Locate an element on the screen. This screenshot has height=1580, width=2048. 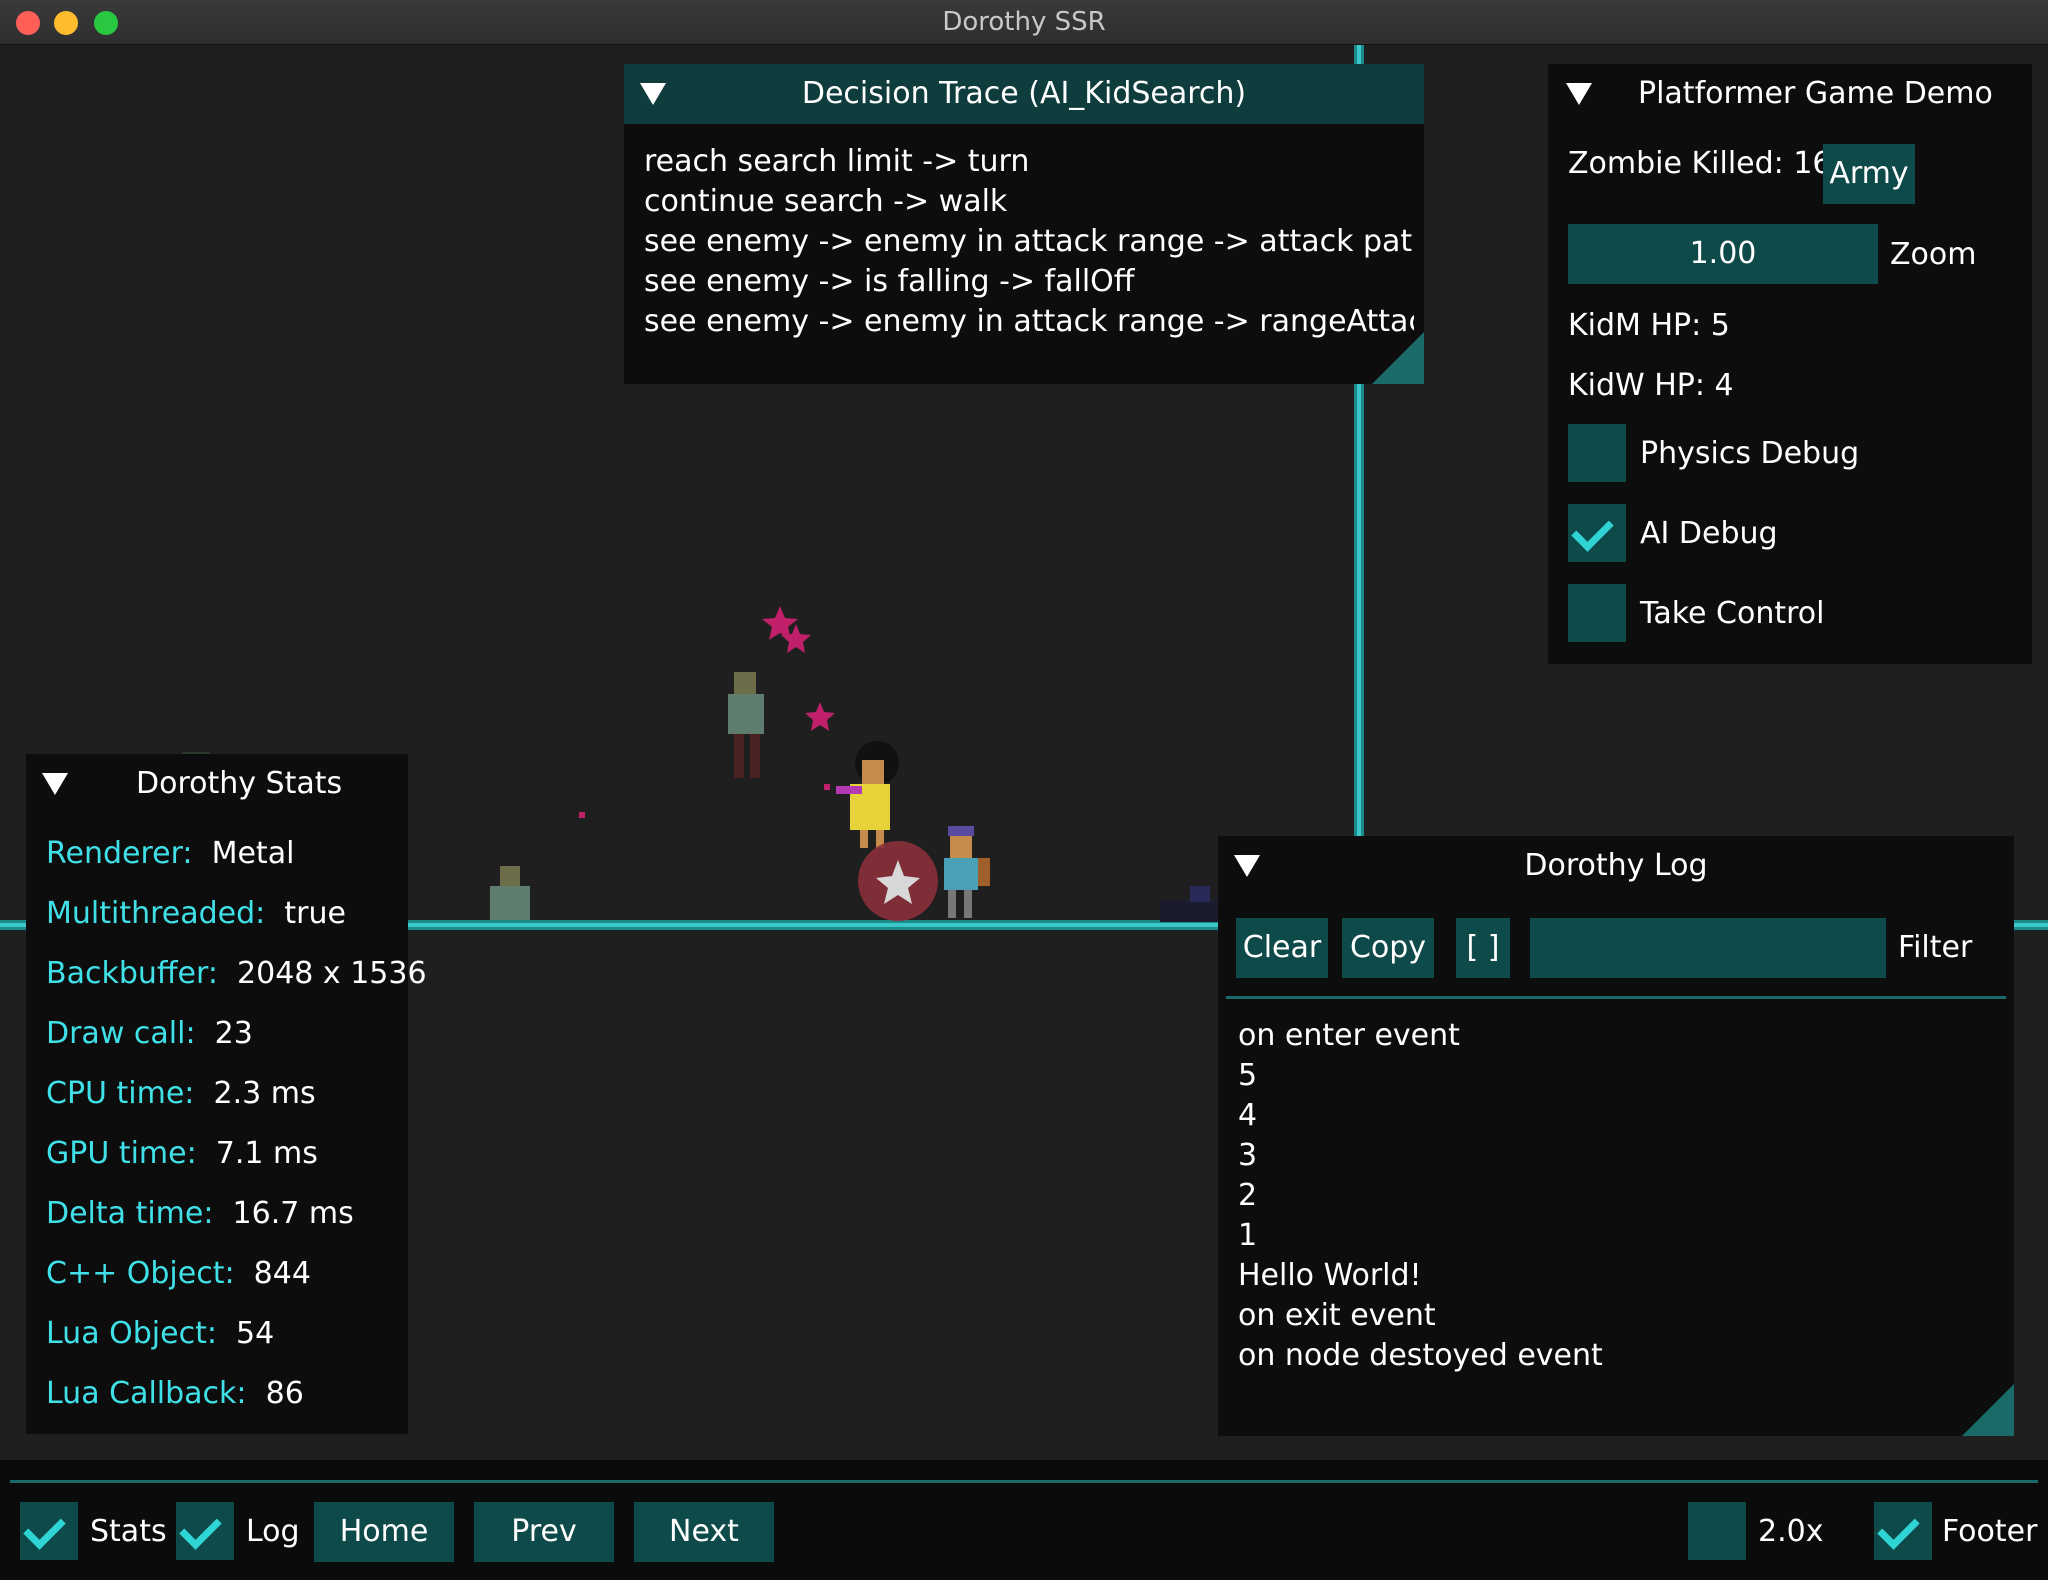
decision-trace-header: Decision Trace (AI_KidSearch) is located at coordinates (1024, 94).